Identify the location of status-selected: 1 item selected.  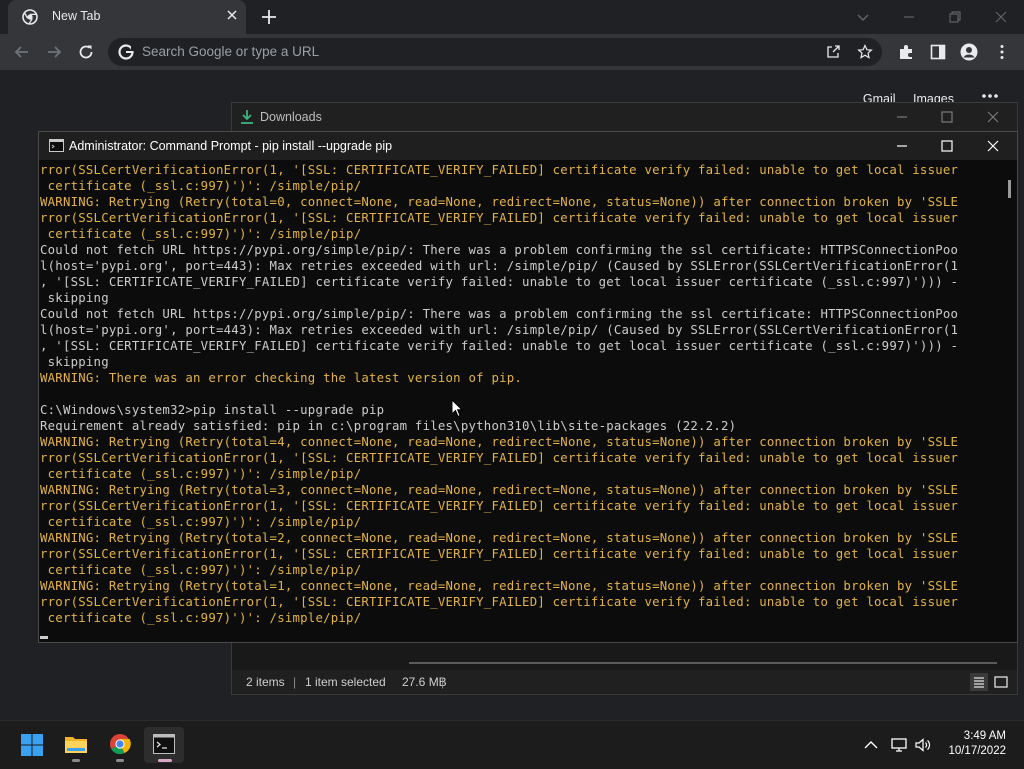
(345, 682).